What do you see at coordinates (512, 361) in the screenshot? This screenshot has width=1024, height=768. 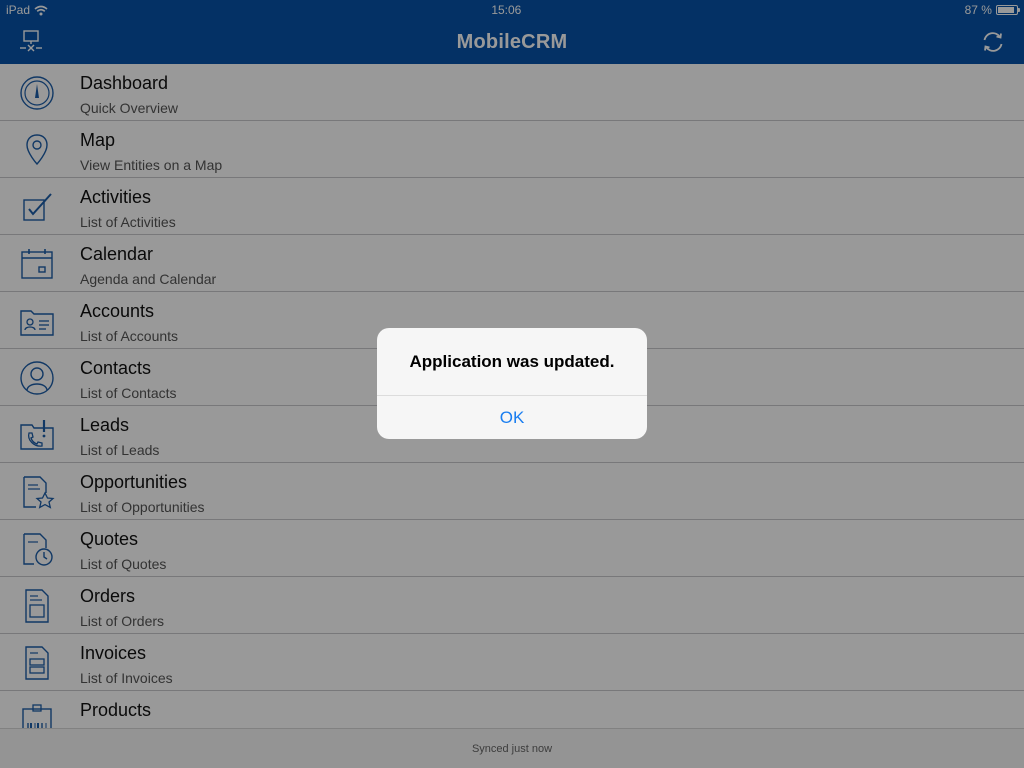 I see `alert-message: Application was updated.` at bounding box center [512, 361].